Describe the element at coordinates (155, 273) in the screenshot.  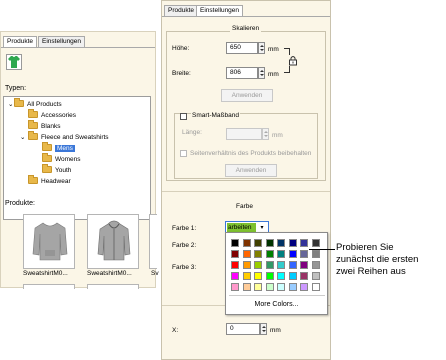
I see `product-label: Sv` at that location.